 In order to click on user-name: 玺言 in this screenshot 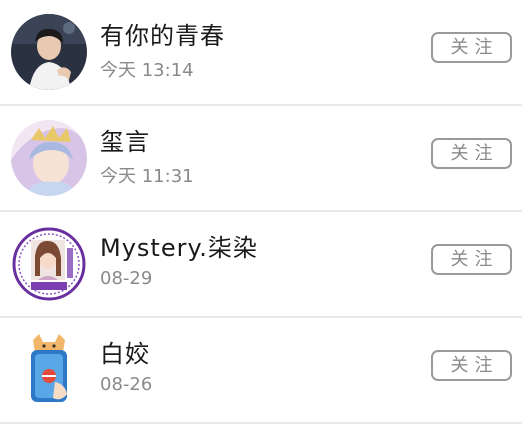, I will do `click(125, 142)`.